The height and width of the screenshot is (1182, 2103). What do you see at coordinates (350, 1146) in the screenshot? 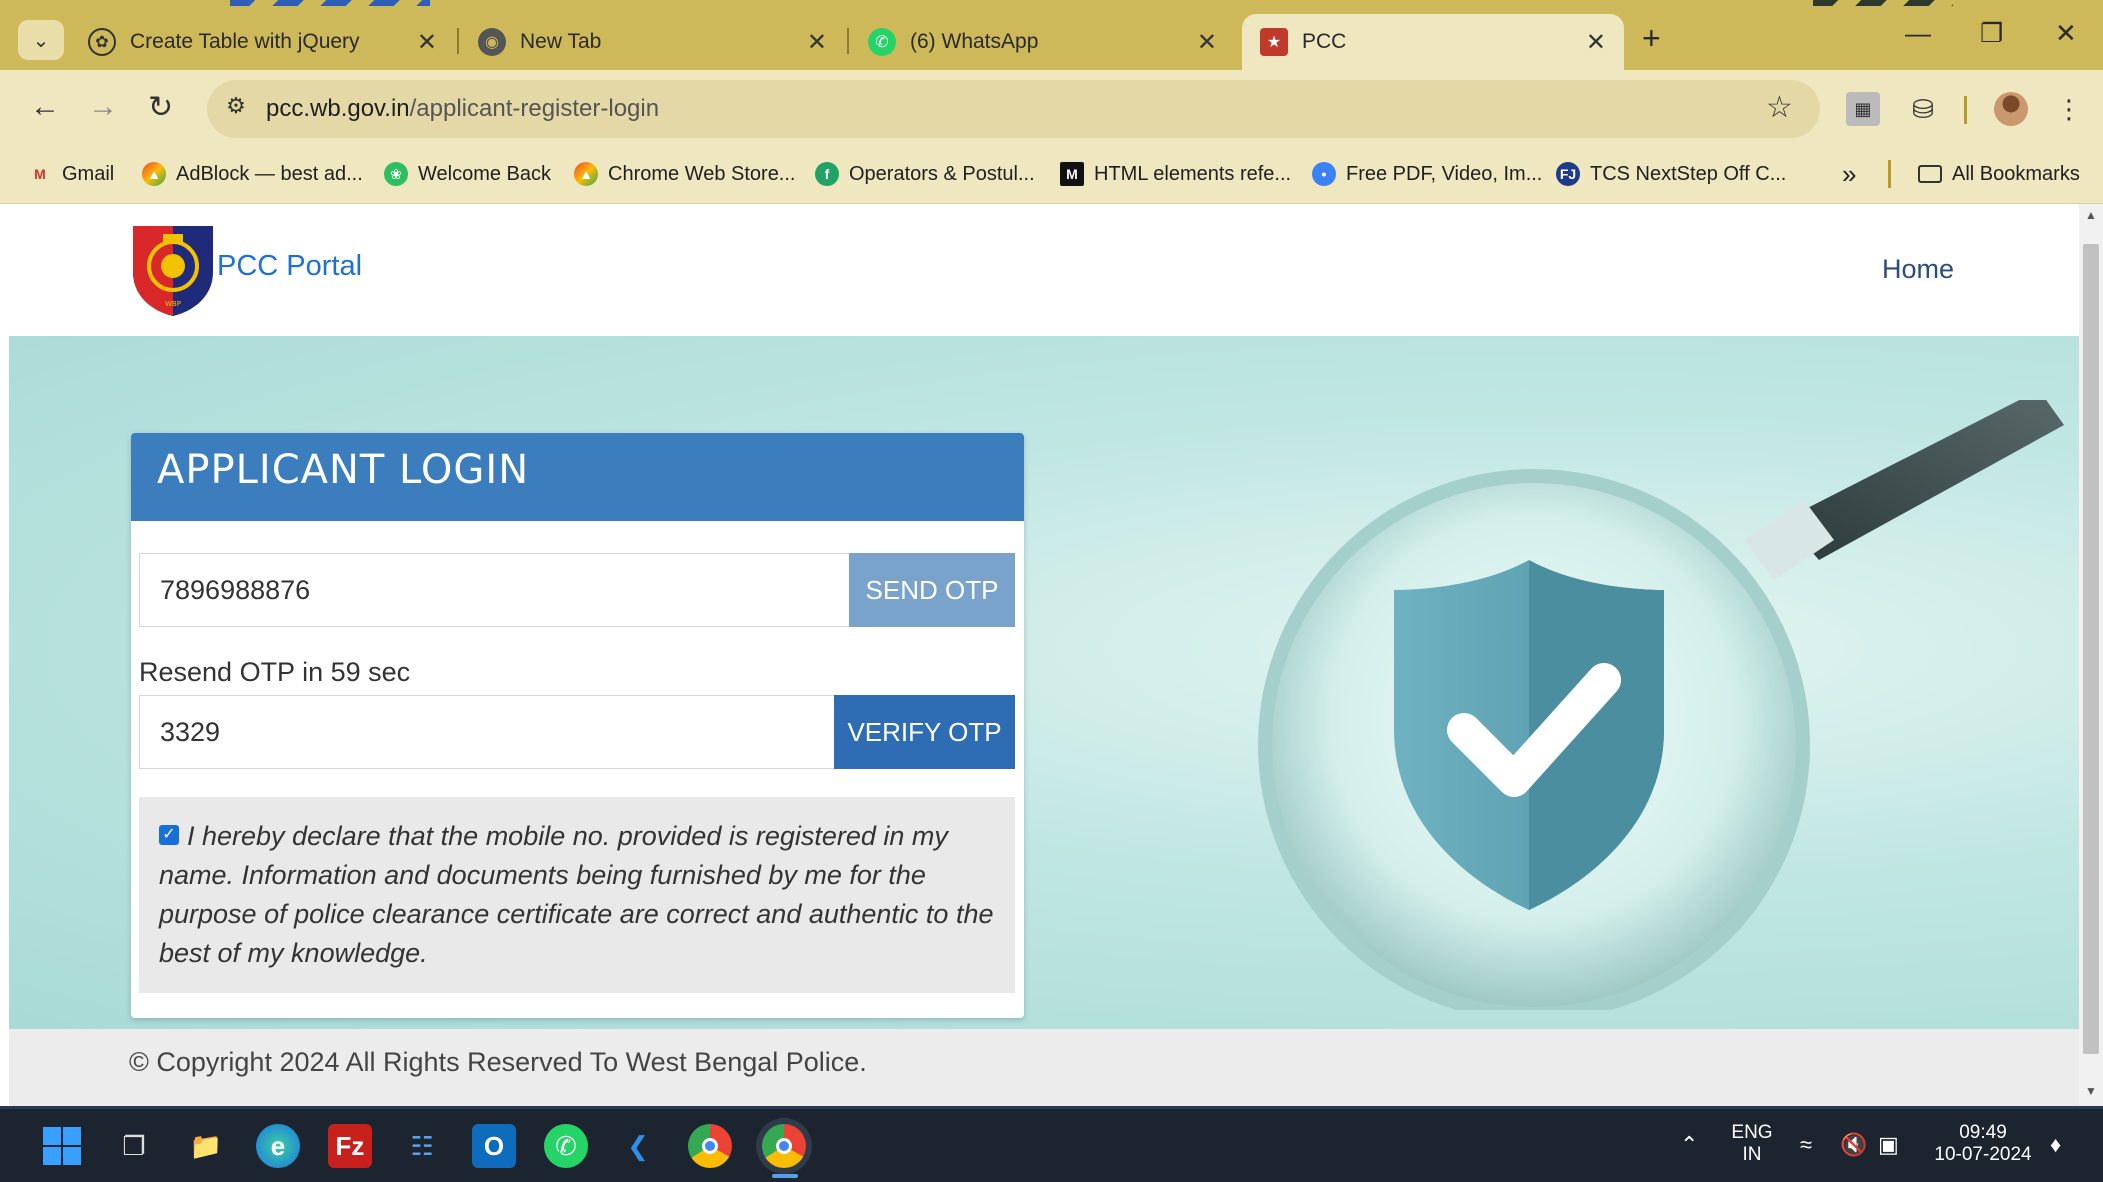
I see `filezilla-icon: Fz` at bounding box center [350, 1146].